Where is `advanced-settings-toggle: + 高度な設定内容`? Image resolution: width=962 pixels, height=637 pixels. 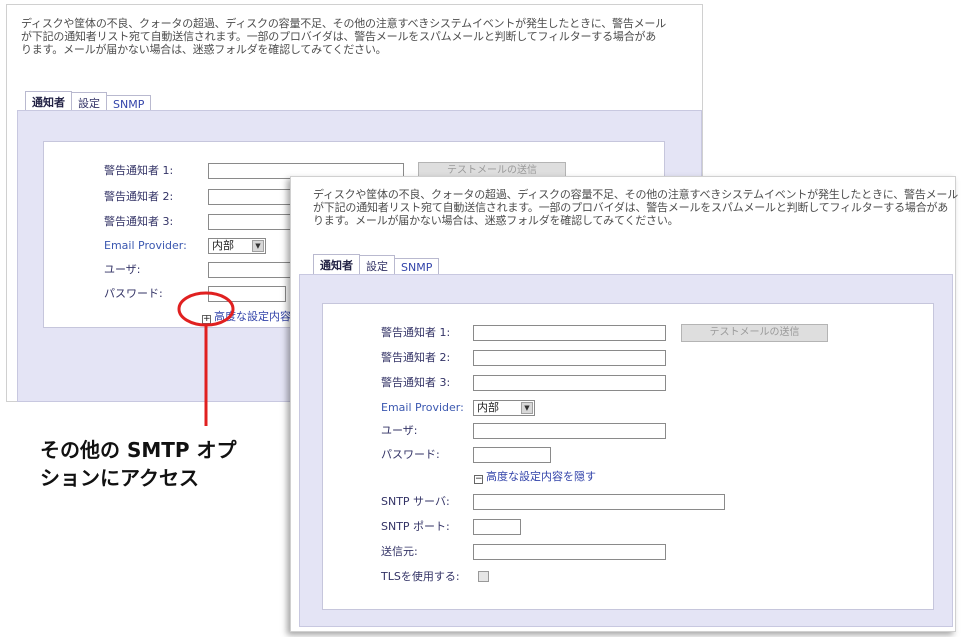 advanced-settings-toggle: + 高度な設定内容 is located at coordinates (246, 317).